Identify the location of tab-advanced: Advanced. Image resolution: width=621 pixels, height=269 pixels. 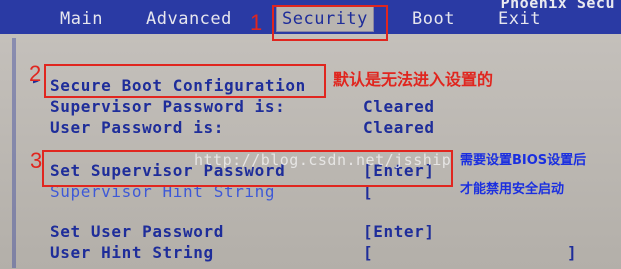
(189, 19).